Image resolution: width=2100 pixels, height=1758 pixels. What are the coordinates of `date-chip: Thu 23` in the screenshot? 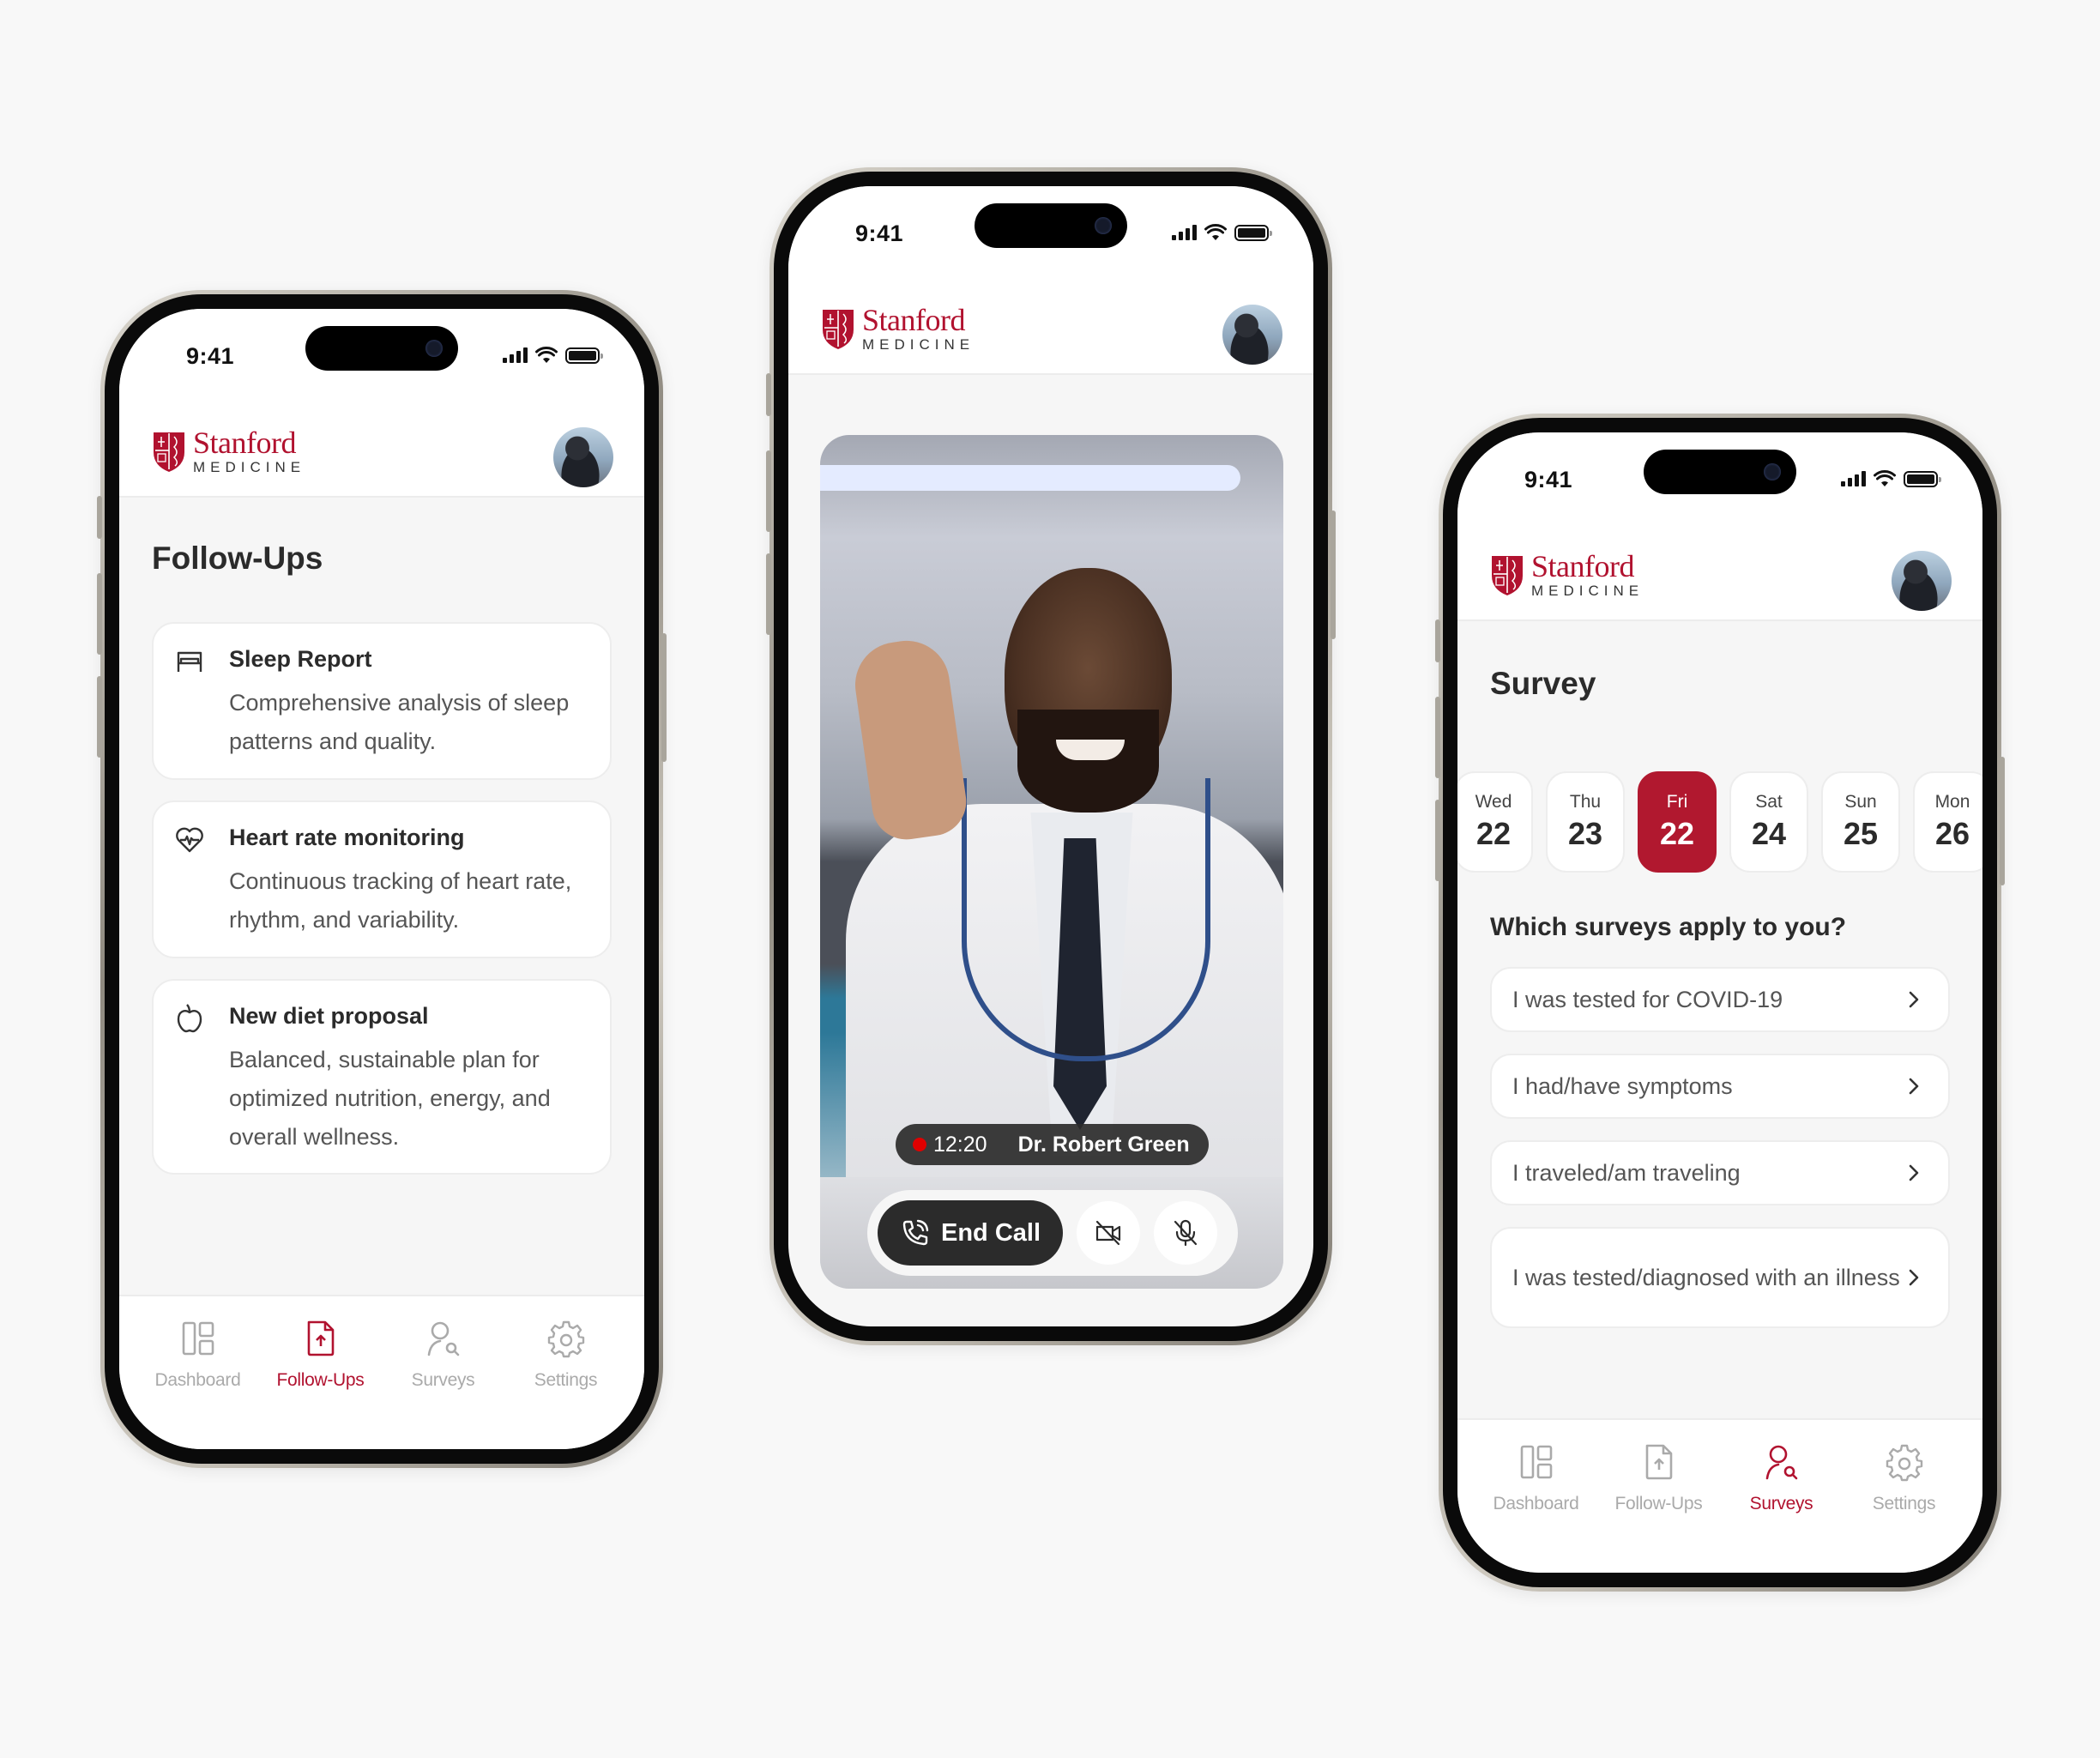 It's located at (1585, 822).